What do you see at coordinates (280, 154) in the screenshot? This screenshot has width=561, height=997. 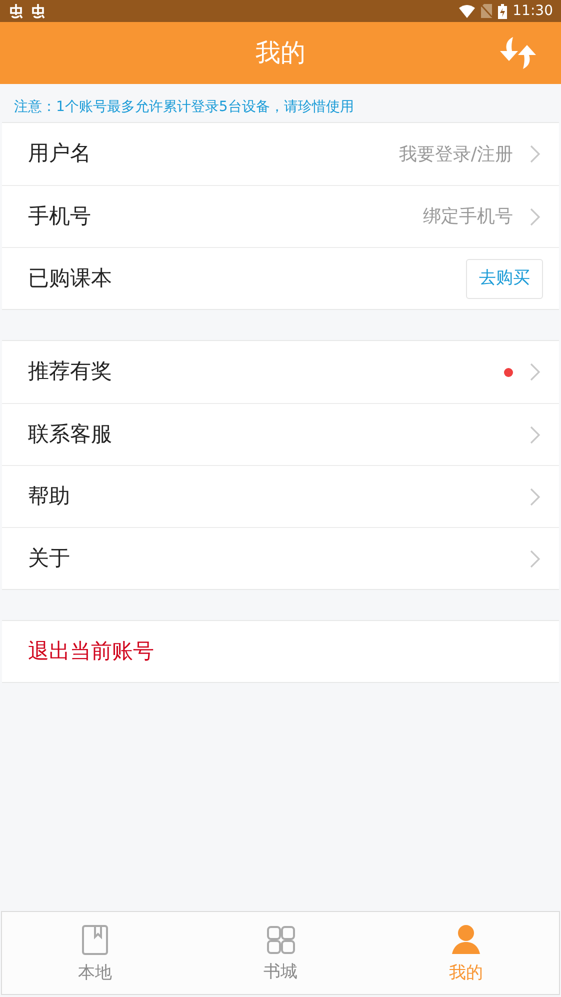 I see `settings-row: 用户名 我要登录/注册` at bounding box center [280, 154].